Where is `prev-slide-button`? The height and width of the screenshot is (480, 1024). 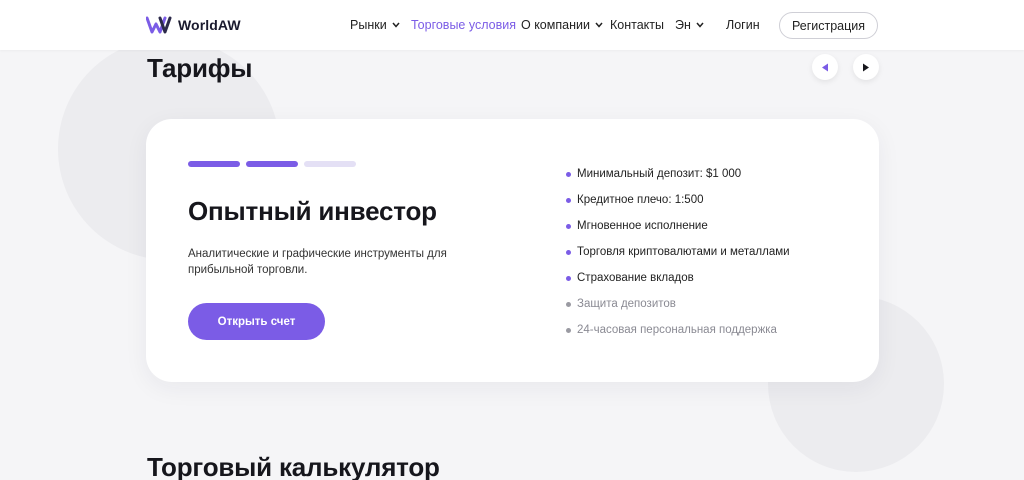
prev-slide-button is located at coordinates (825, 67).